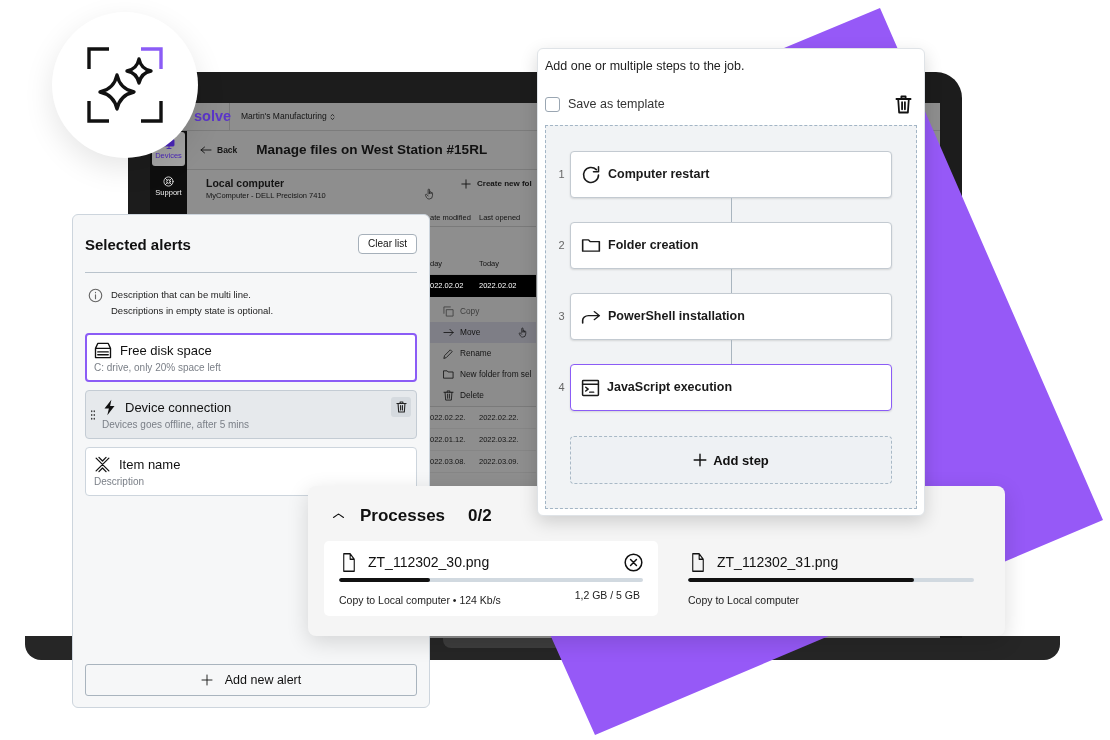 The image size is (1110, 740). Describe the element at coordinates (125, 85) in the screenshot. I see `sparkles-icon` at that location.